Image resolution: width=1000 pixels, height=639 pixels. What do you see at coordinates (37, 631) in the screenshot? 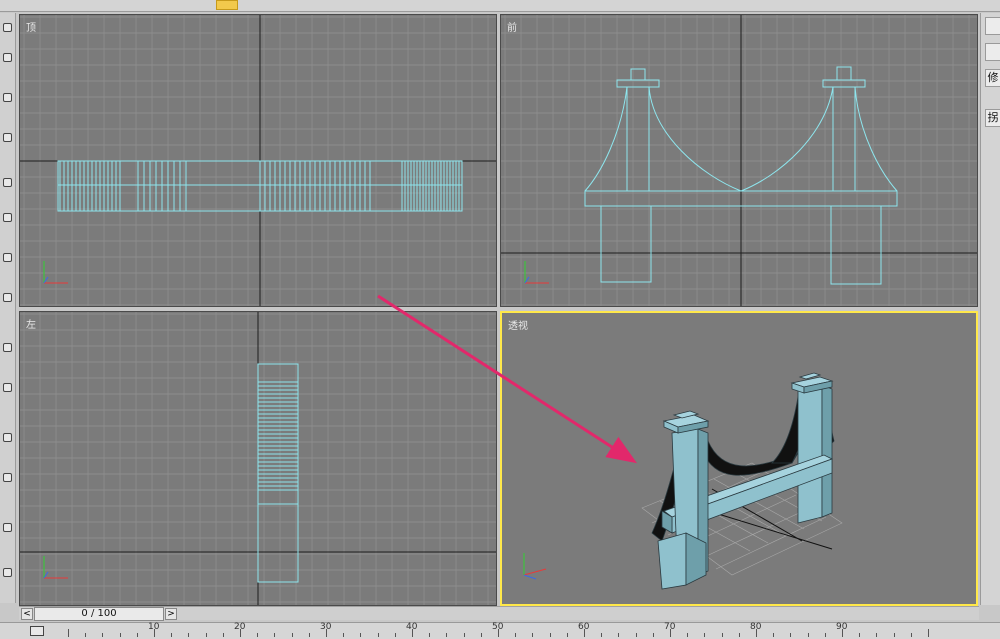
I see `key-filter-icon` at bounding box center [37, 631].